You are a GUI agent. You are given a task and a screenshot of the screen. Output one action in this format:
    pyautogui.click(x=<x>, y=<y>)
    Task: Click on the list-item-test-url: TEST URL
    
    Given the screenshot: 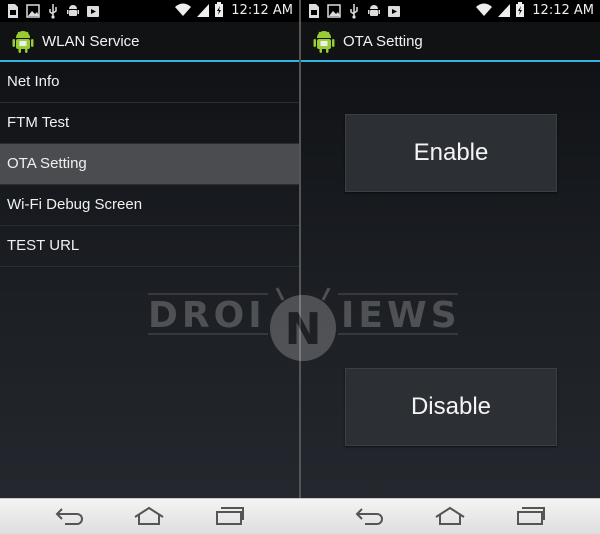 What is the action you would take?
    pyautogui.click(x=149, y=246)
    